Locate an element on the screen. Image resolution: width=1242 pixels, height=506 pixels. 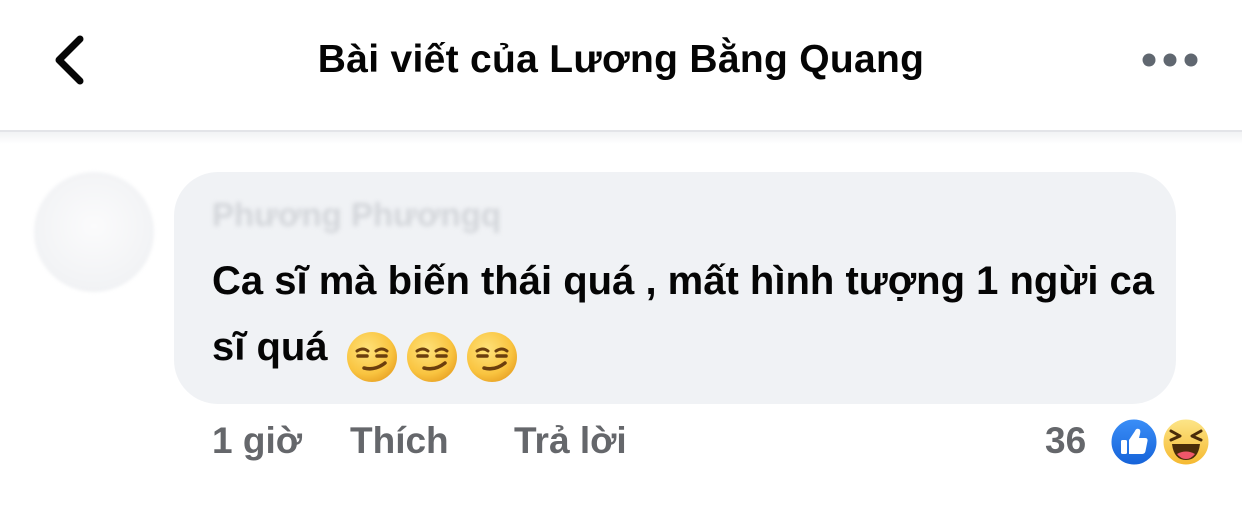
page-title: Bài viết của Lương Bằng Quang is located at coordinates (621, 59).